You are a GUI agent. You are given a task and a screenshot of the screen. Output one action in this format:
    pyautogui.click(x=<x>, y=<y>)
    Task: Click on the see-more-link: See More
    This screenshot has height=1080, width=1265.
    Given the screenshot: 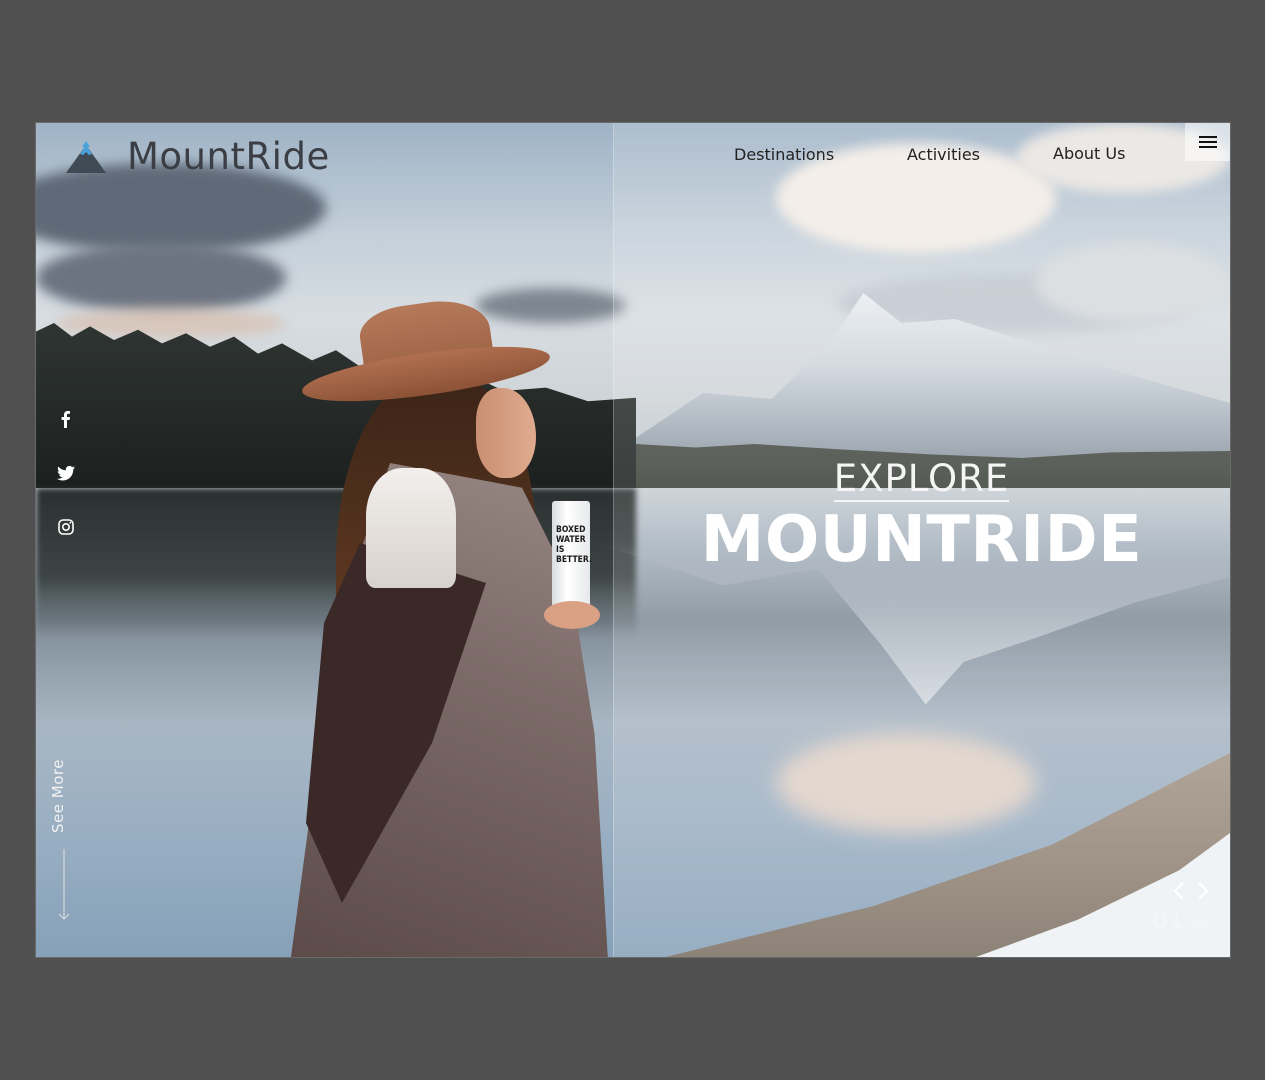 What is the action you would take?
    pyautogui.click(x=64, y=841)
    